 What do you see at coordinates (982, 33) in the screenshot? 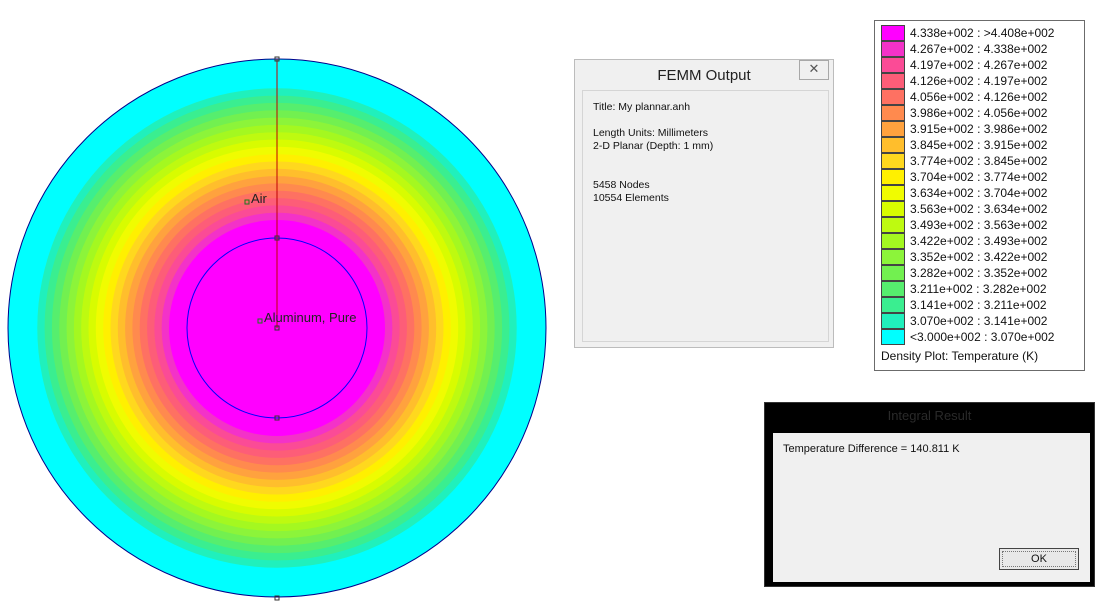
I see `legend-label: 4.338e+002 : >4.408e+002` at bounding box center [982, 33].